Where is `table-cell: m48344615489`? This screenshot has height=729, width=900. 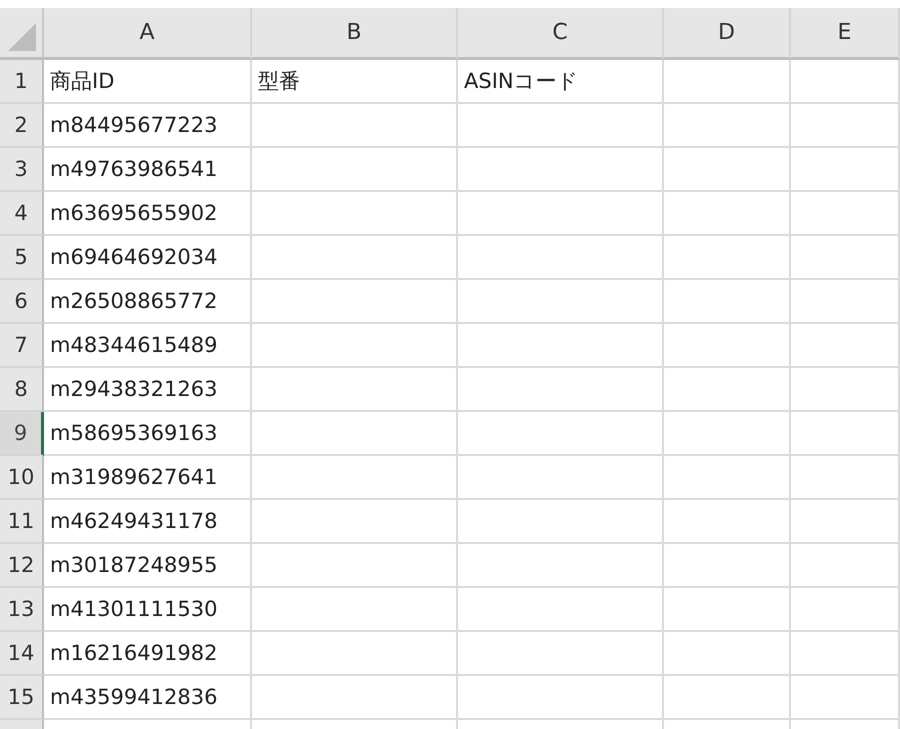
table-cell: m48344615489 is located at coordinates (148, 346).